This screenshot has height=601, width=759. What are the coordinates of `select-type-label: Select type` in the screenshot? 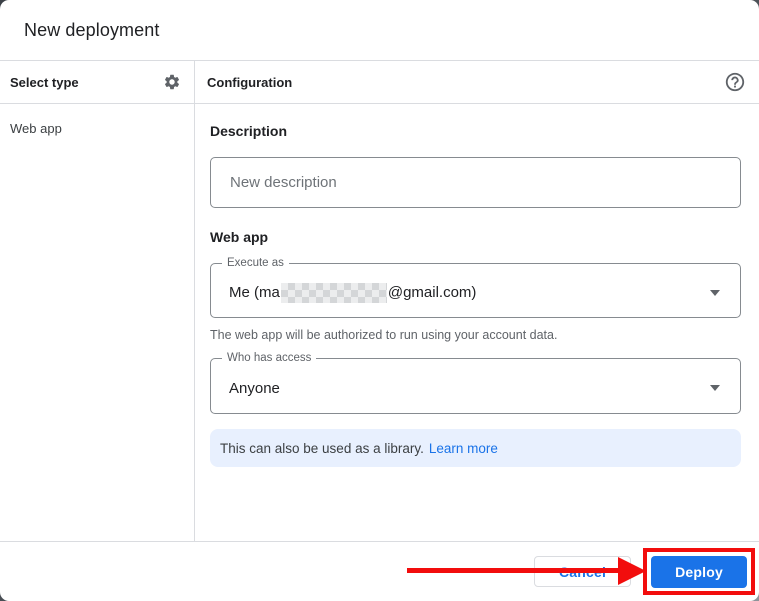 It's located at (44, 82).